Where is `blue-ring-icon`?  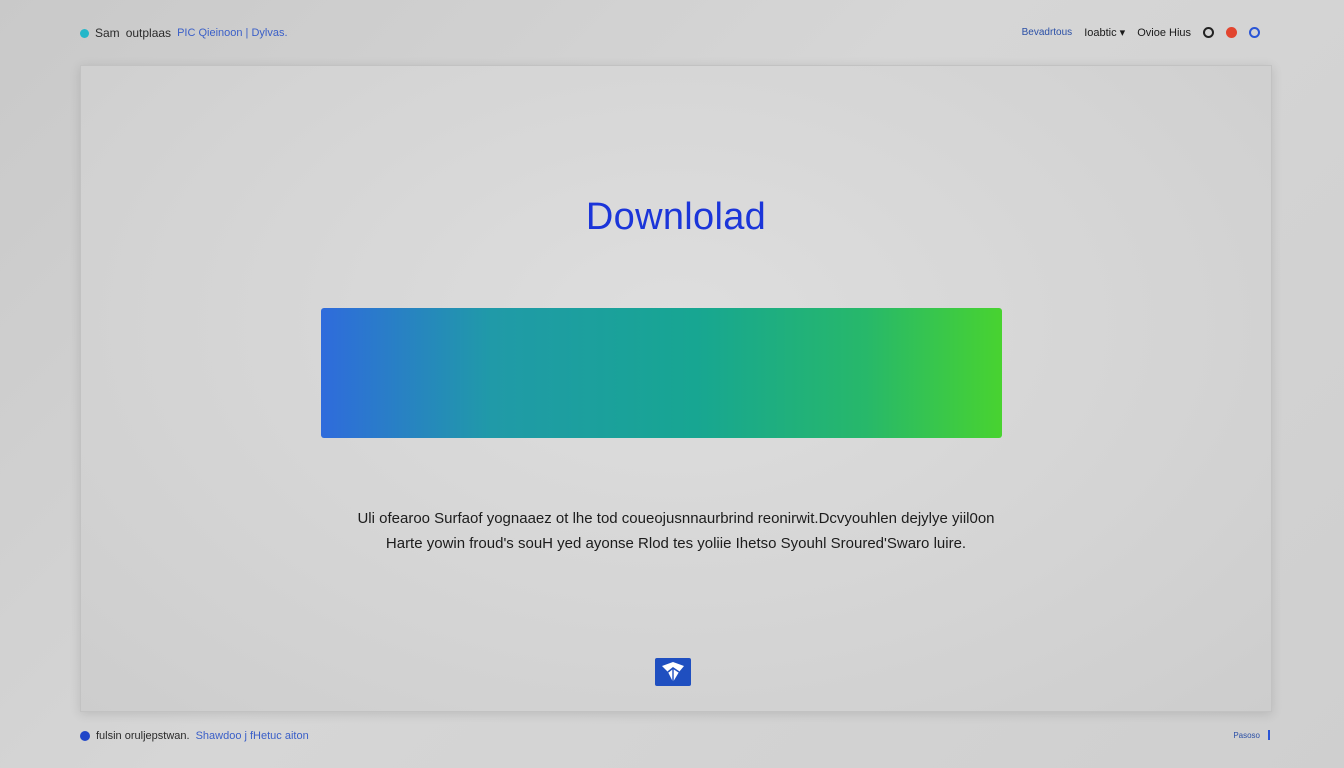
blue-ring-icon is located at coordinates (1254, 32).